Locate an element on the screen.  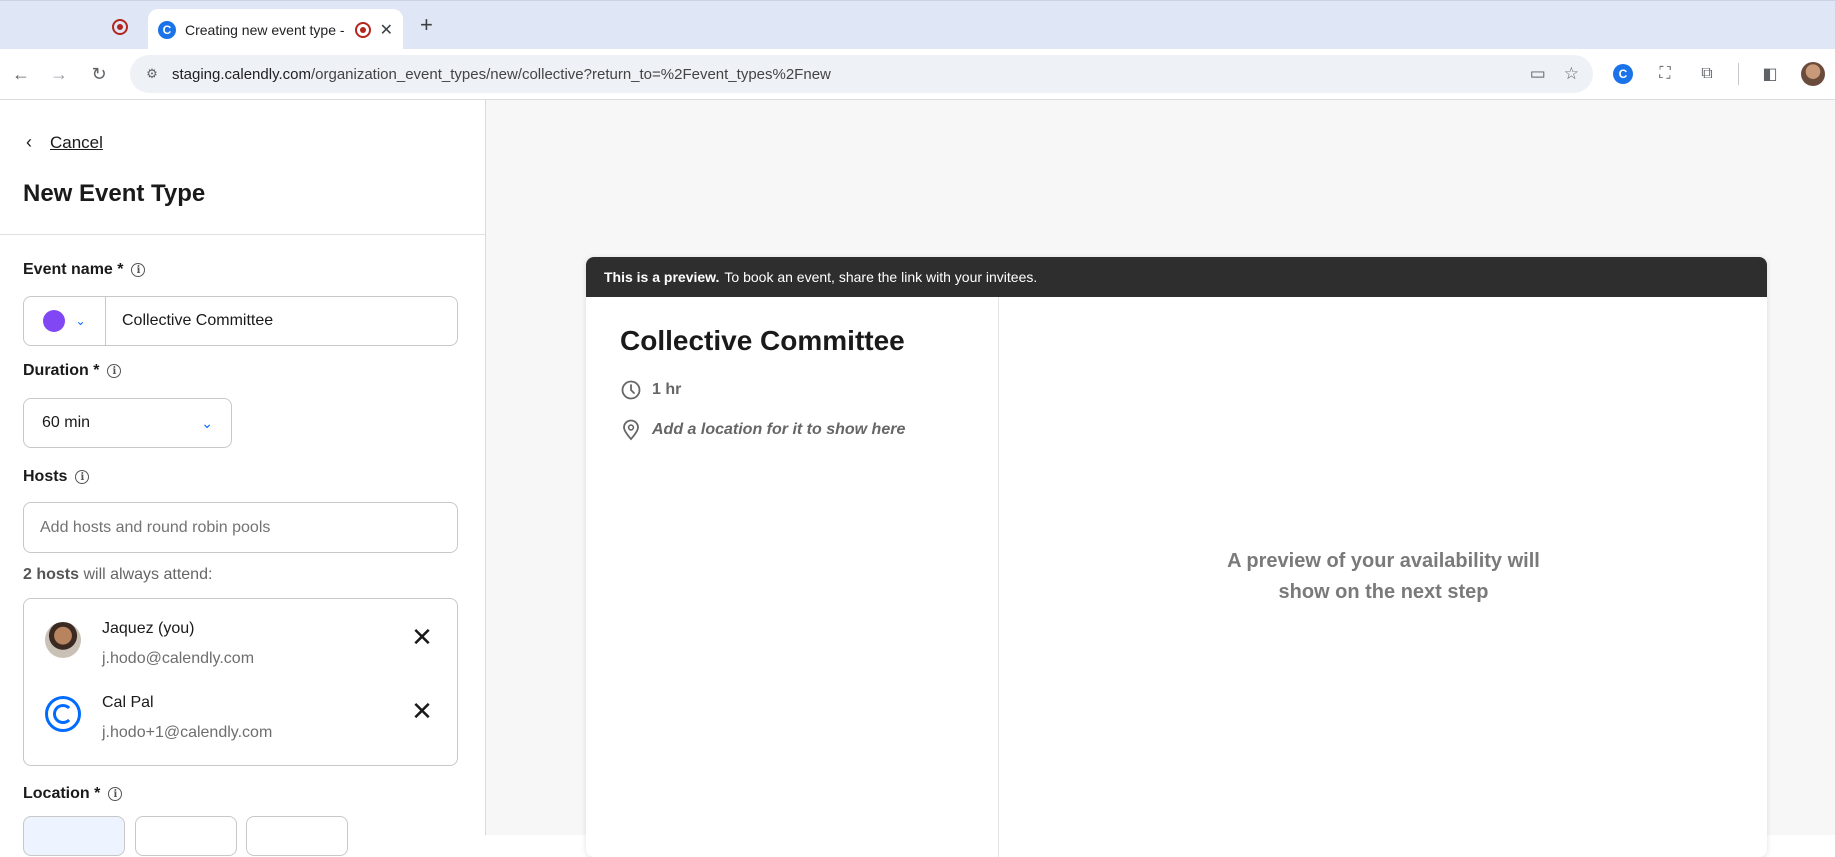
preview-event-title: Collective Committee is located at coordinates (762, 340).